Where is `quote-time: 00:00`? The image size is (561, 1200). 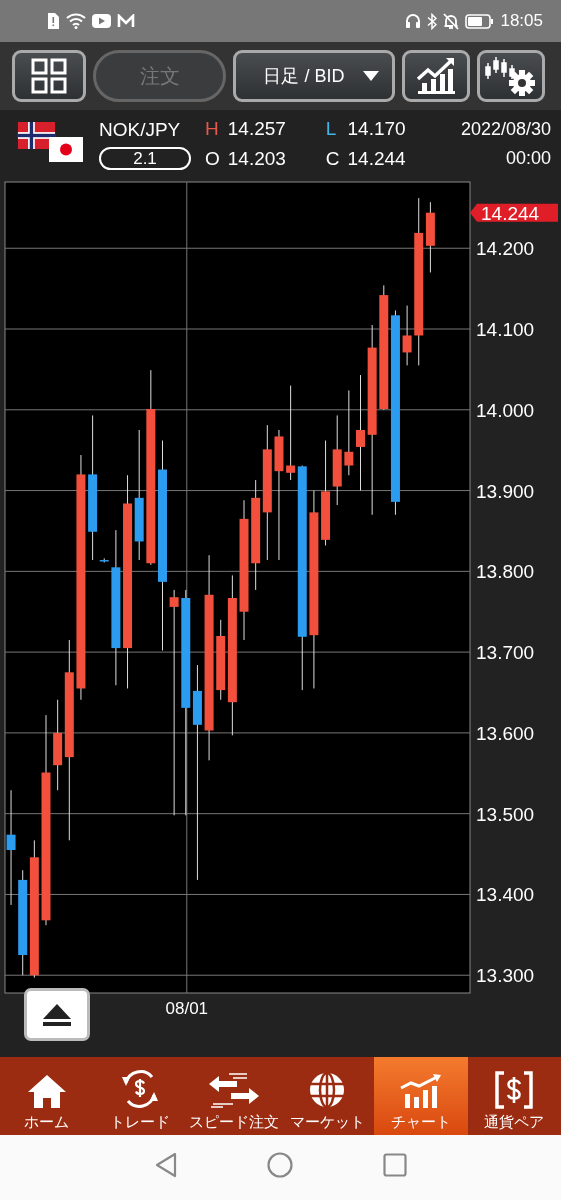
quote-time: 00:00 is located at coordinates (528, 158).